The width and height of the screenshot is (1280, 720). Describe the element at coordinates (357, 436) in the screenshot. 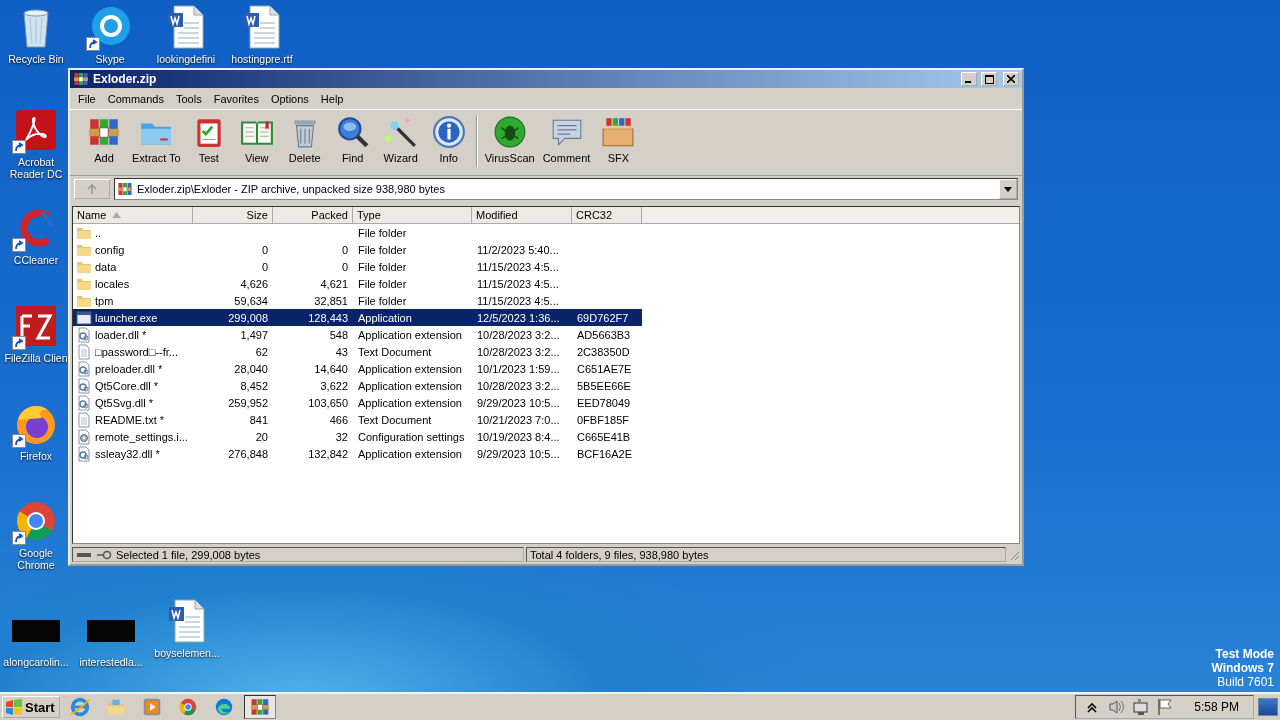

I see `file-row: remote_settings.i... 20 32 Configuration settings 10/19/2023 8:4... C665E41B` at that location.